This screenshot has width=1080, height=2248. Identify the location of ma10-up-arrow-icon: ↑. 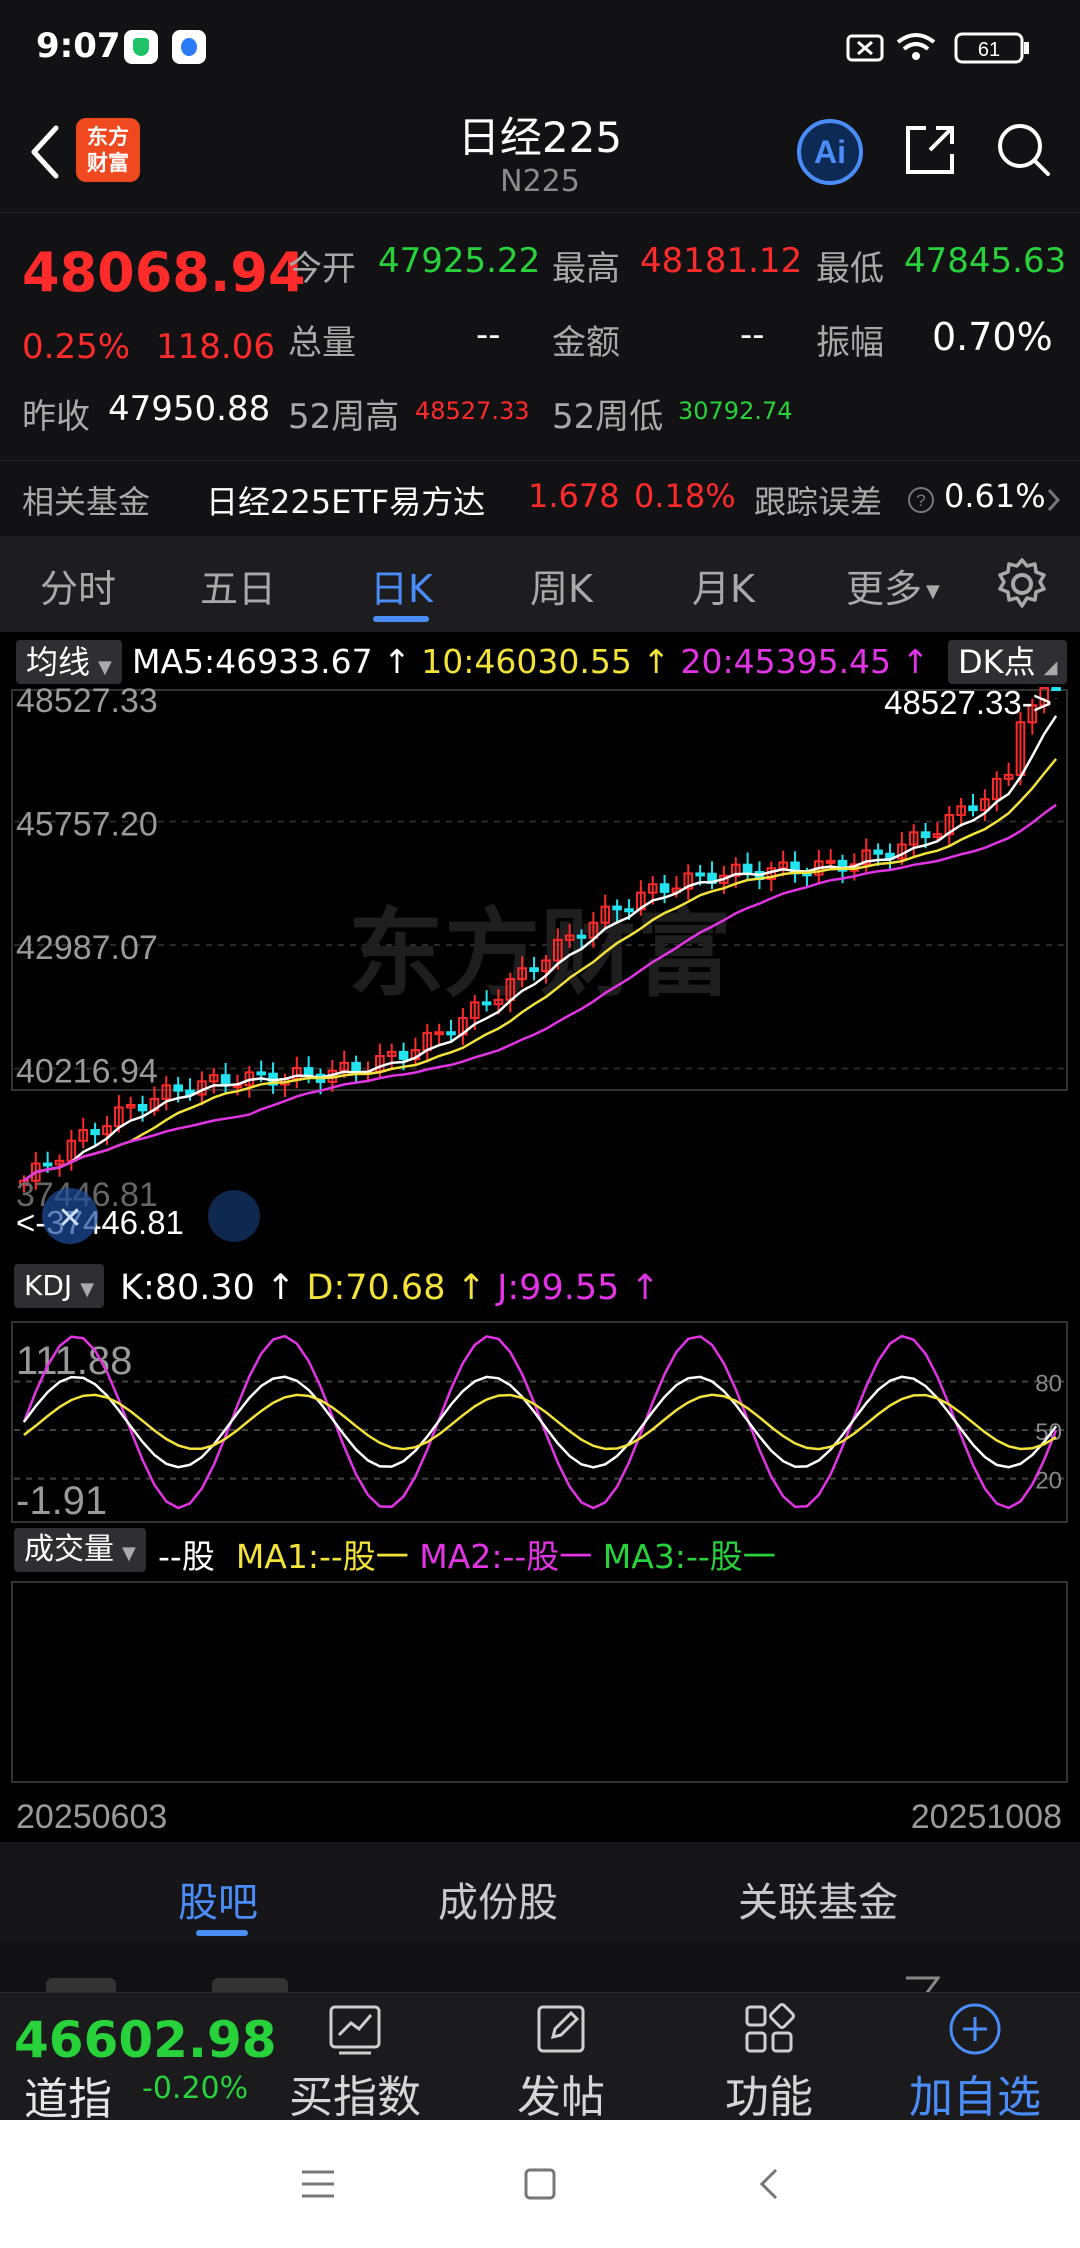
(656, 661).